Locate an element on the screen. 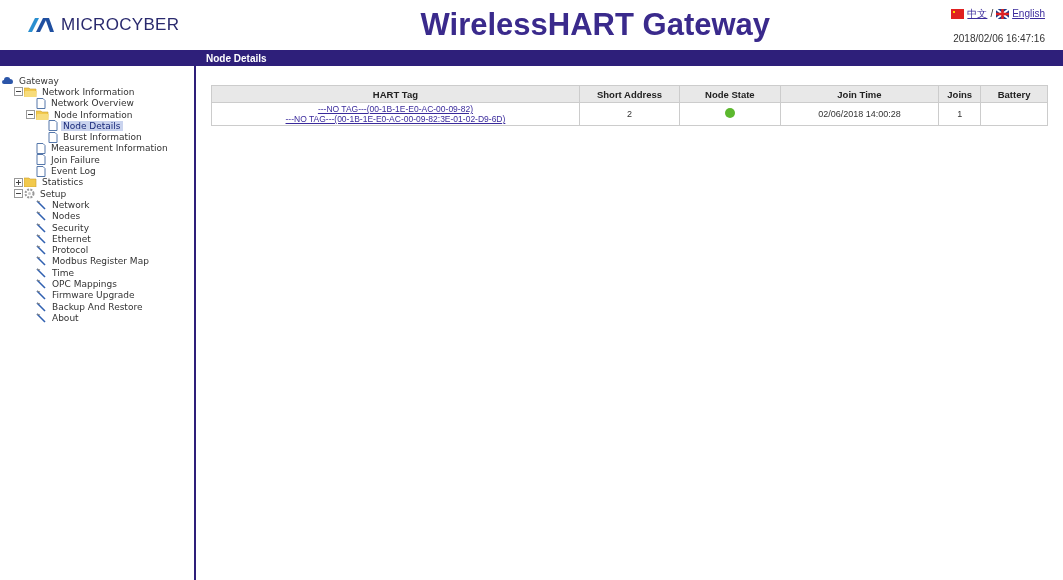 The width and height of the screenshot is (1063, 580). tag-link: ---NO TAG---(00-1B-1E-E0-AC-00-09-82:3E-01-02-D9-6D) is located at coordinates (395, 119).